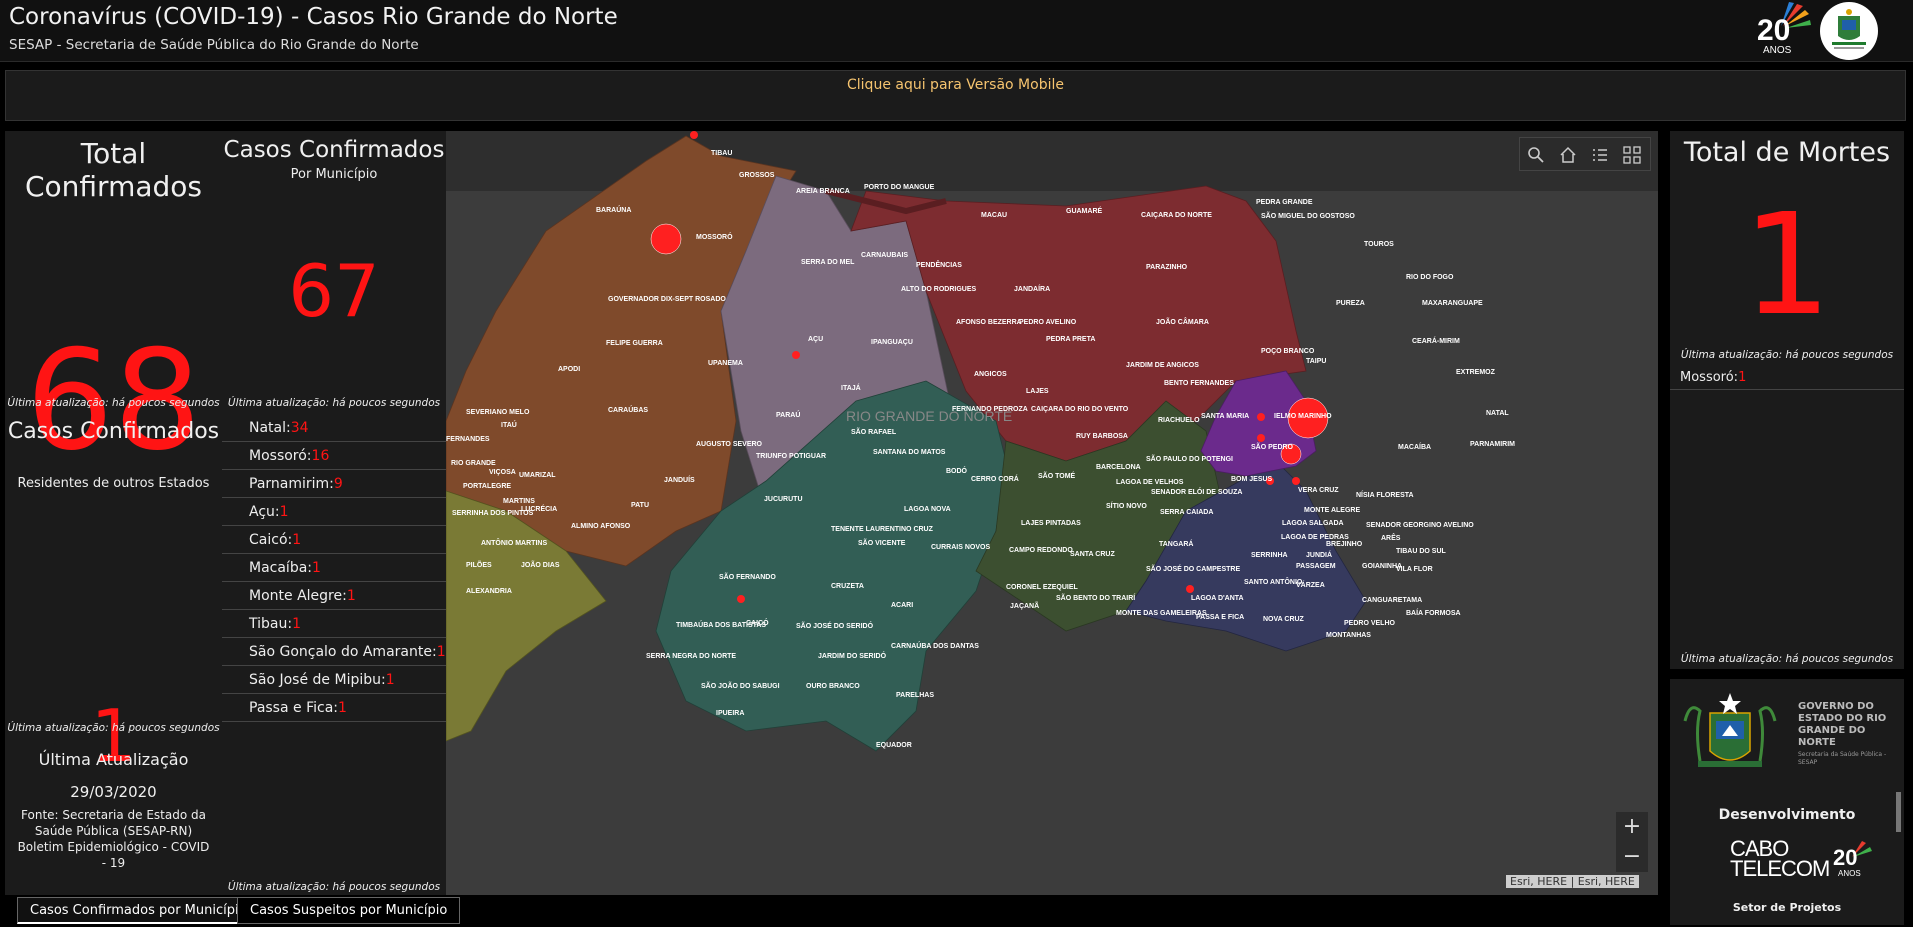 The height and width of the screenshot is (927, 1913). I want to click on out-of-state-update-text: Última atualização: há poucos segundos, so click(113, 728).